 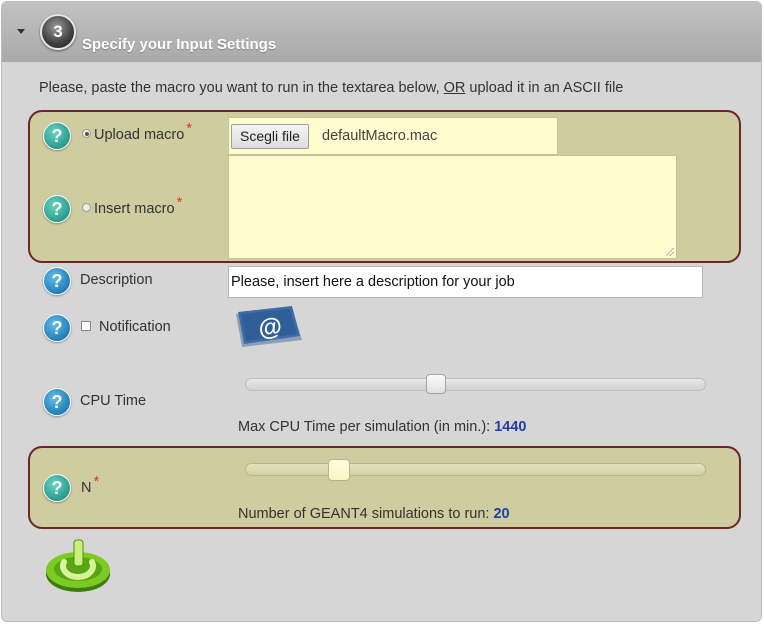 I want to click on cpu-time-help-icon: ?, so click(x=57, y=402).